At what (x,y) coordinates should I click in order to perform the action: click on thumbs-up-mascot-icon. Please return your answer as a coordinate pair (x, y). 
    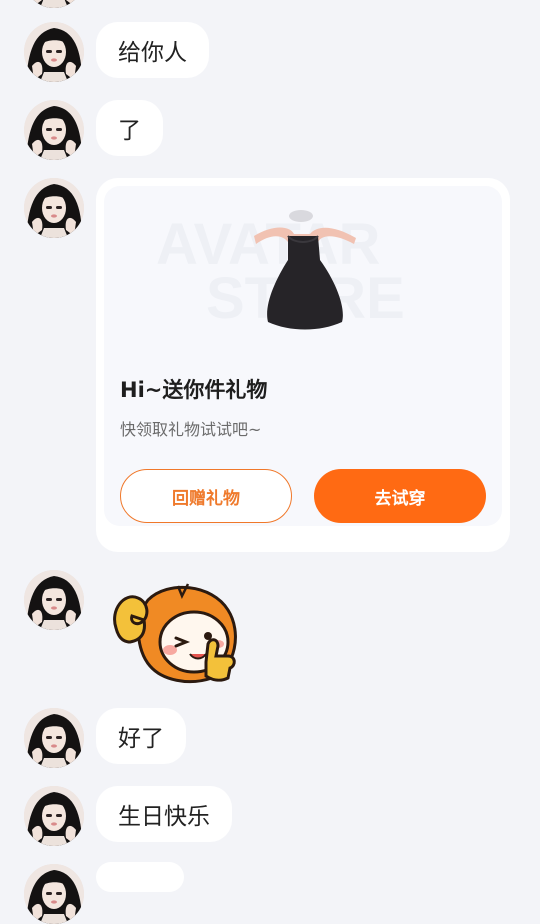
    Looking at the image, I should click on (176, 632).